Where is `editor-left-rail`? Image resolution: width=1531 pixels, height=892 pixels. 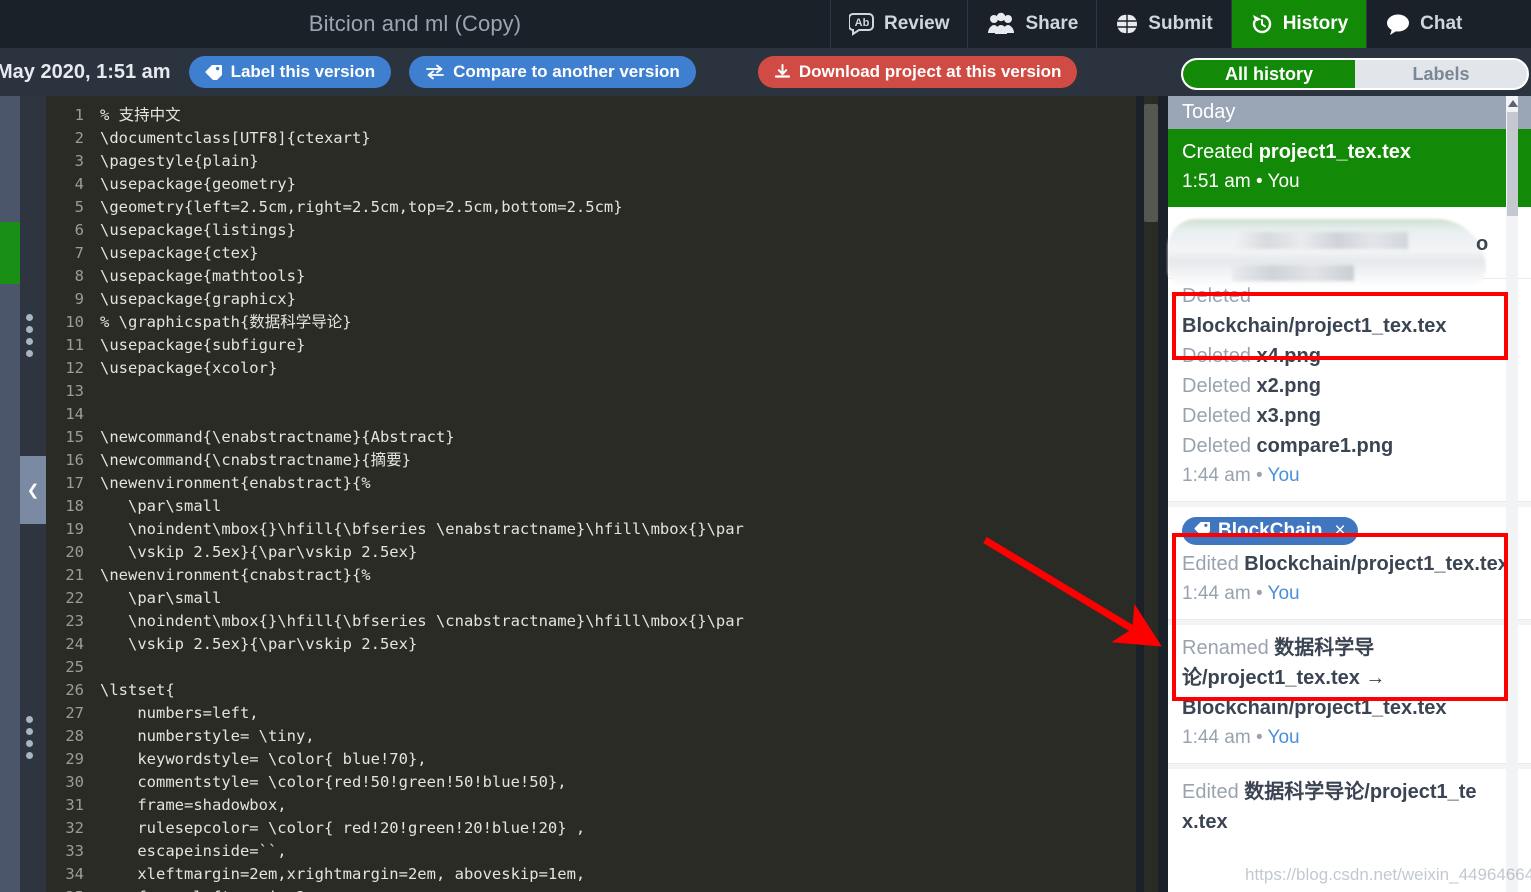
editor-left-rail is located at coordinates (10, 494).